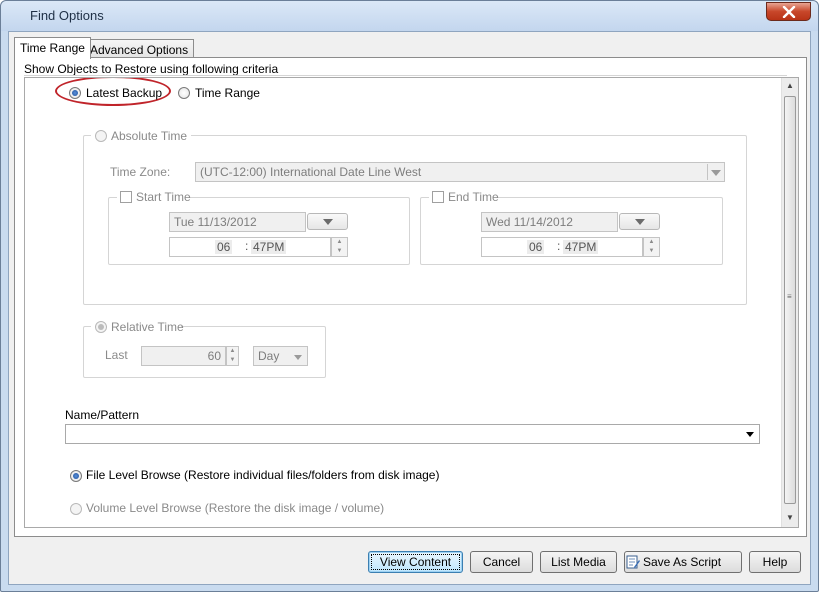 The image size is (819, 592). What do you see at coordinates (149, 136) in the screenshot?
I see `absolute-time-label: Absolute Time` at bounding box center [149, 136].